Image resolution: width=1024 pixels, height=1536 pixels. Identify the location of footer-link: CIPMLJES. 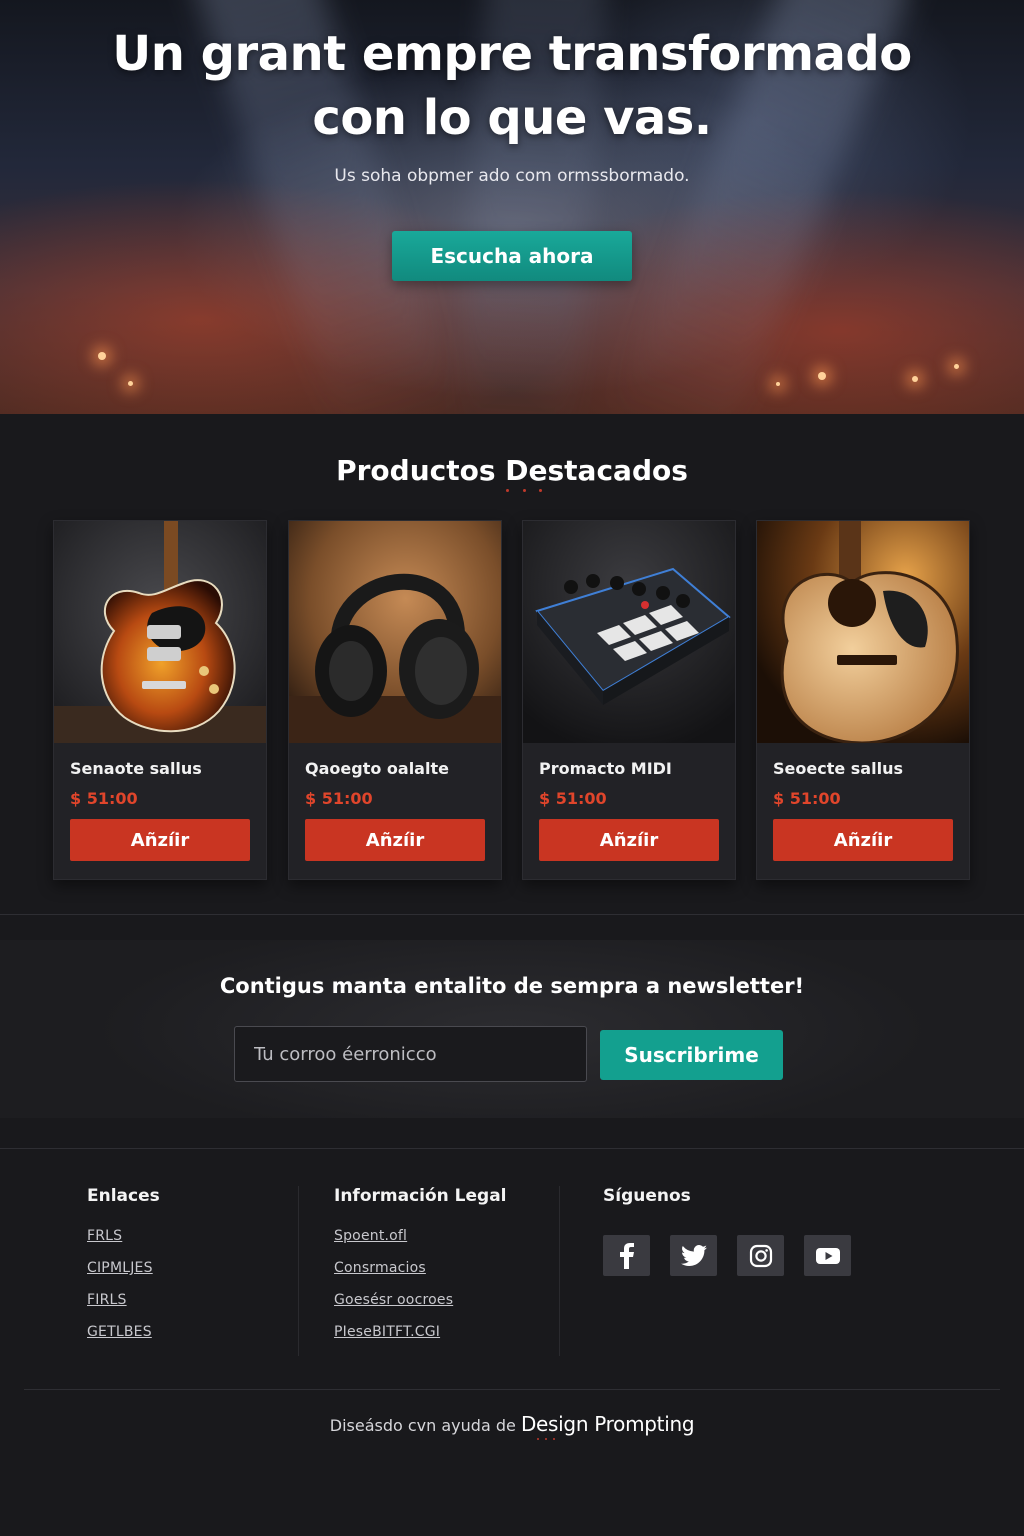
(123, 1268).